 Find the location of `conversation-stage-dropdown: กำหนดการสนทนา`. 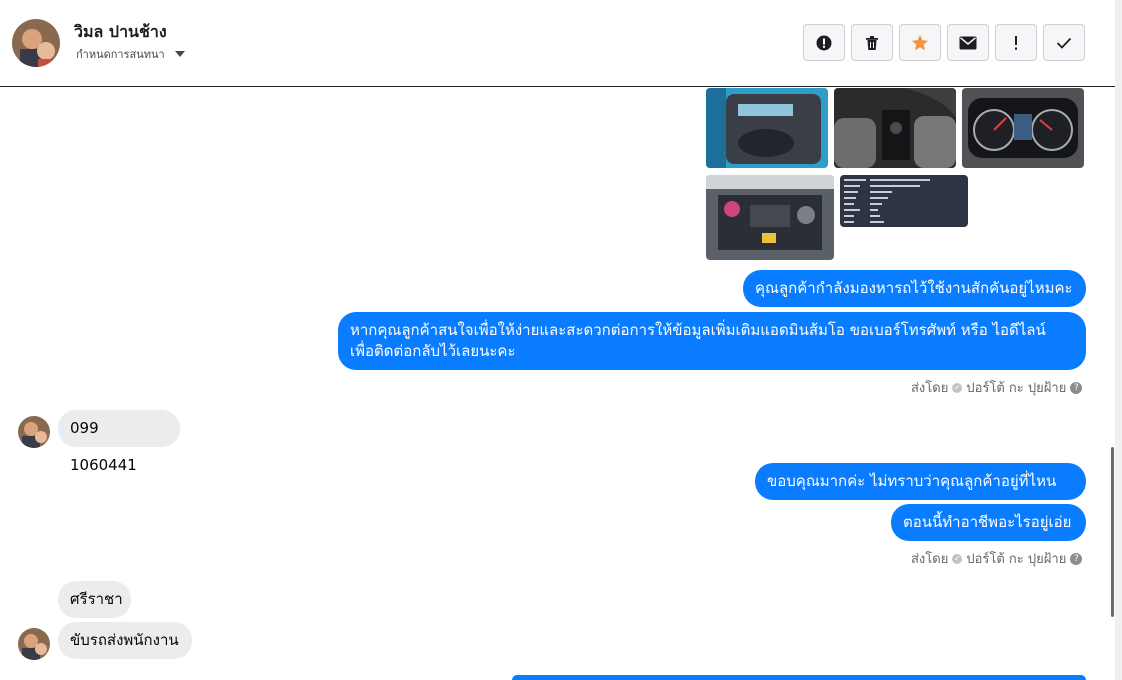

conversation-stage-dropdown: กำหนดการสนทนา is located at coordinates (130, 54).